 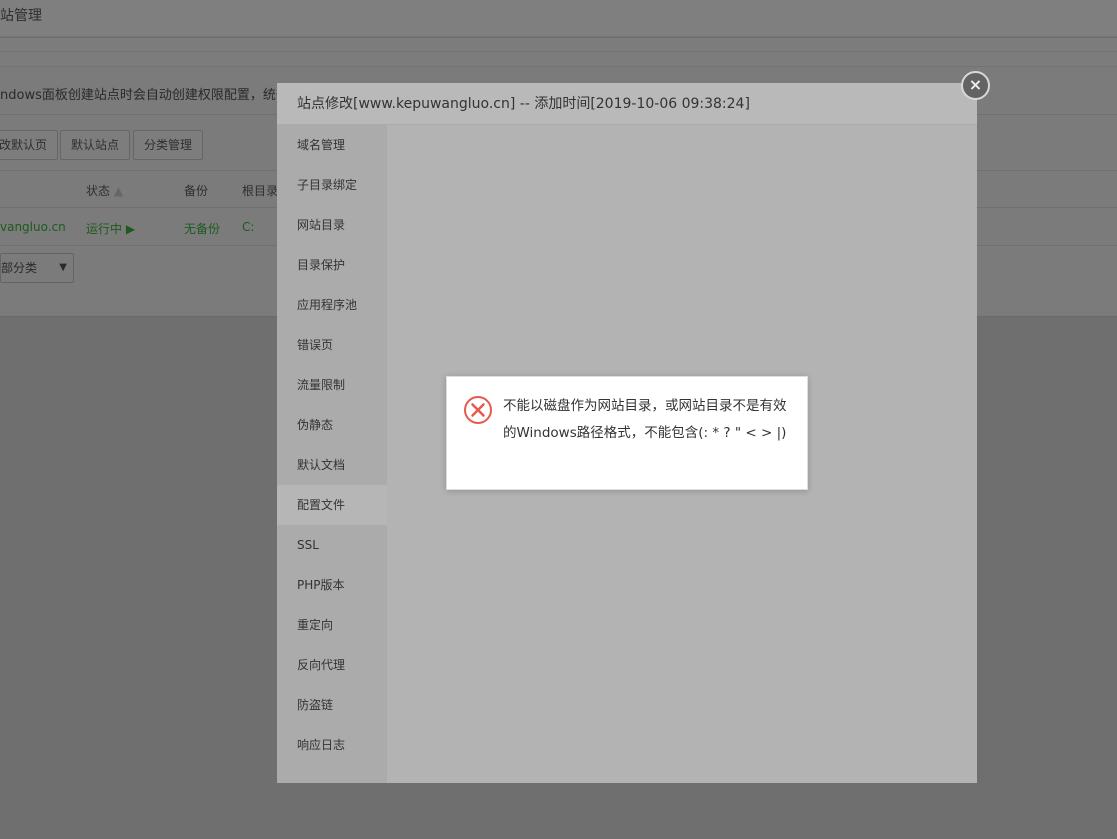 What do you see at coordinates (110, 228) in the screenshot?
I see `status-badge: 运行中 ▶` at bounding box center [110, 228].